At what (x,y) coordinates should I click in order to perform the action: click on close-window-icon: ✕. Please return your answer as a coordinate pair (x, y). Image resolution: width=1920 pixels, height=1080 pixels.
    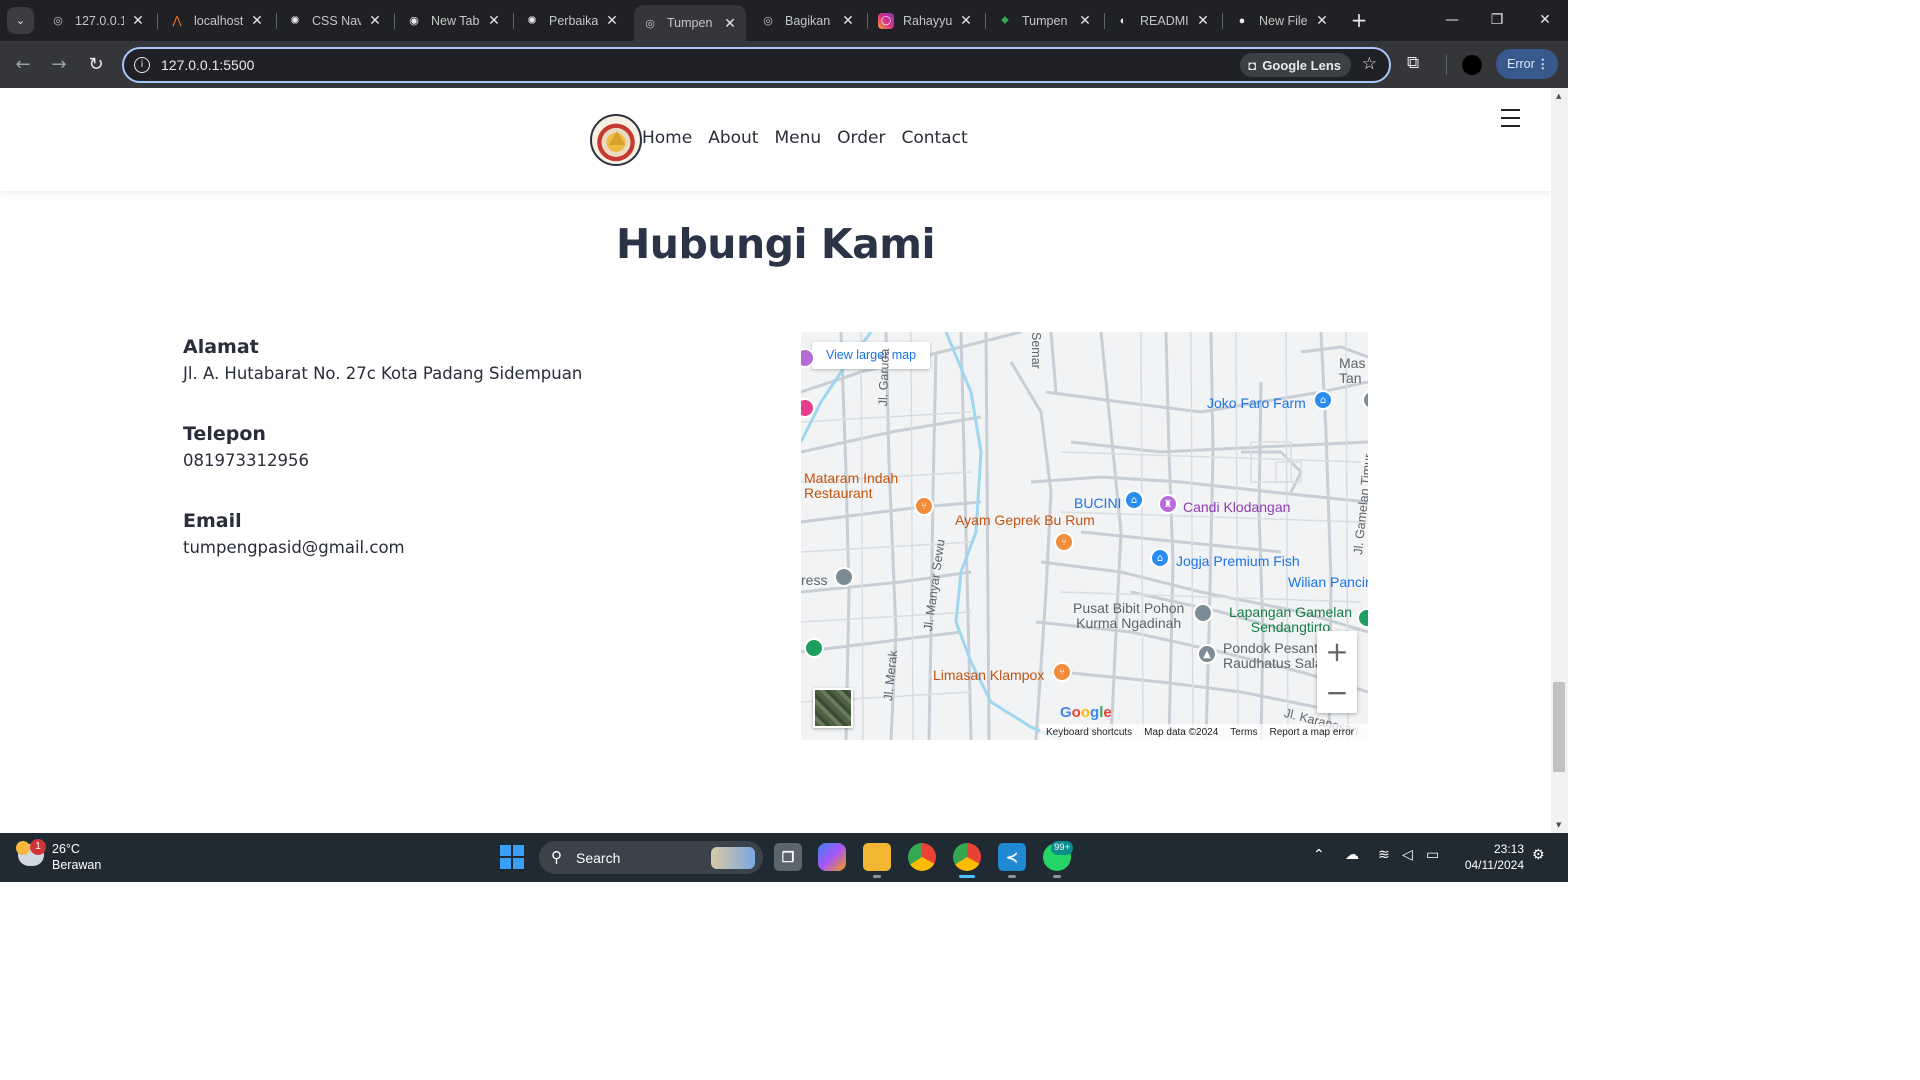
    Looking at the image, I should click on (1545, 20).